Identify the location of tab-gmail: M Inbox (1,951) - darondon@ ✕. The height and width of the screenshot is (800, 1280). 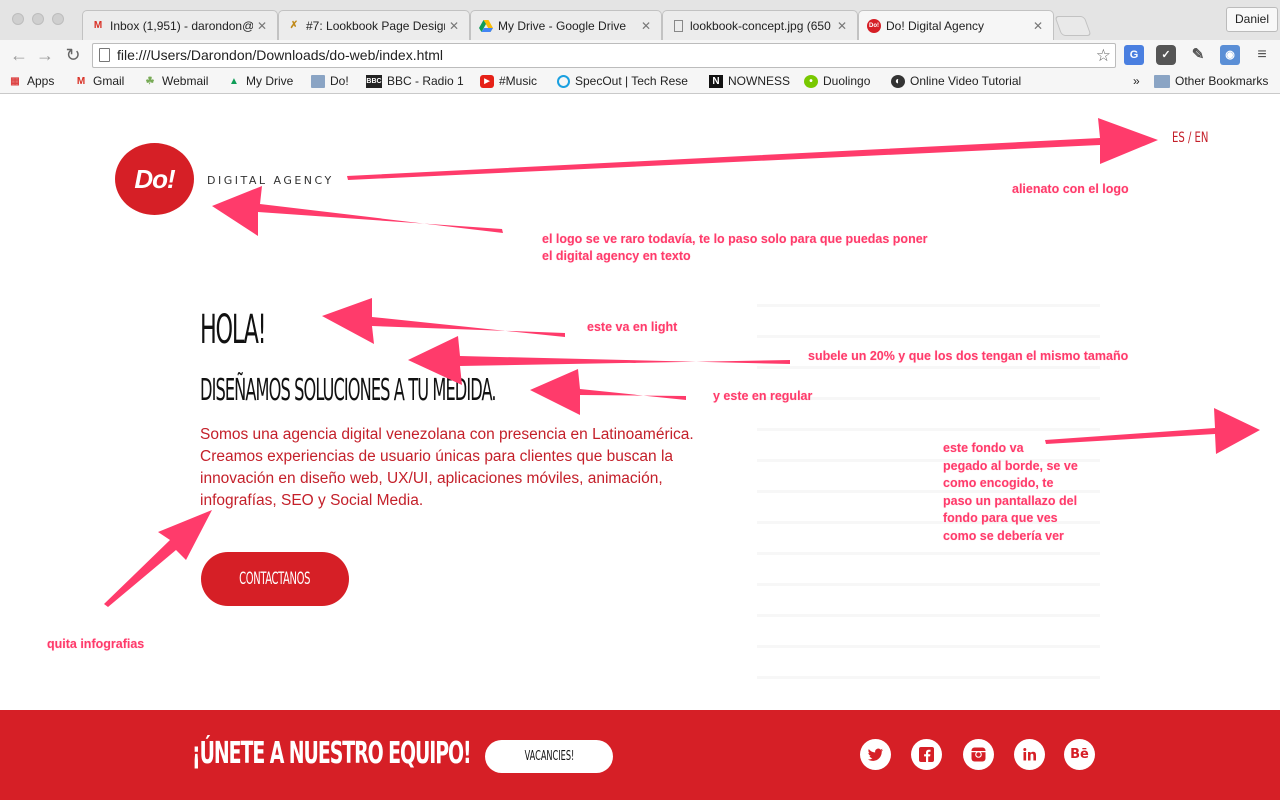
(180, 25).